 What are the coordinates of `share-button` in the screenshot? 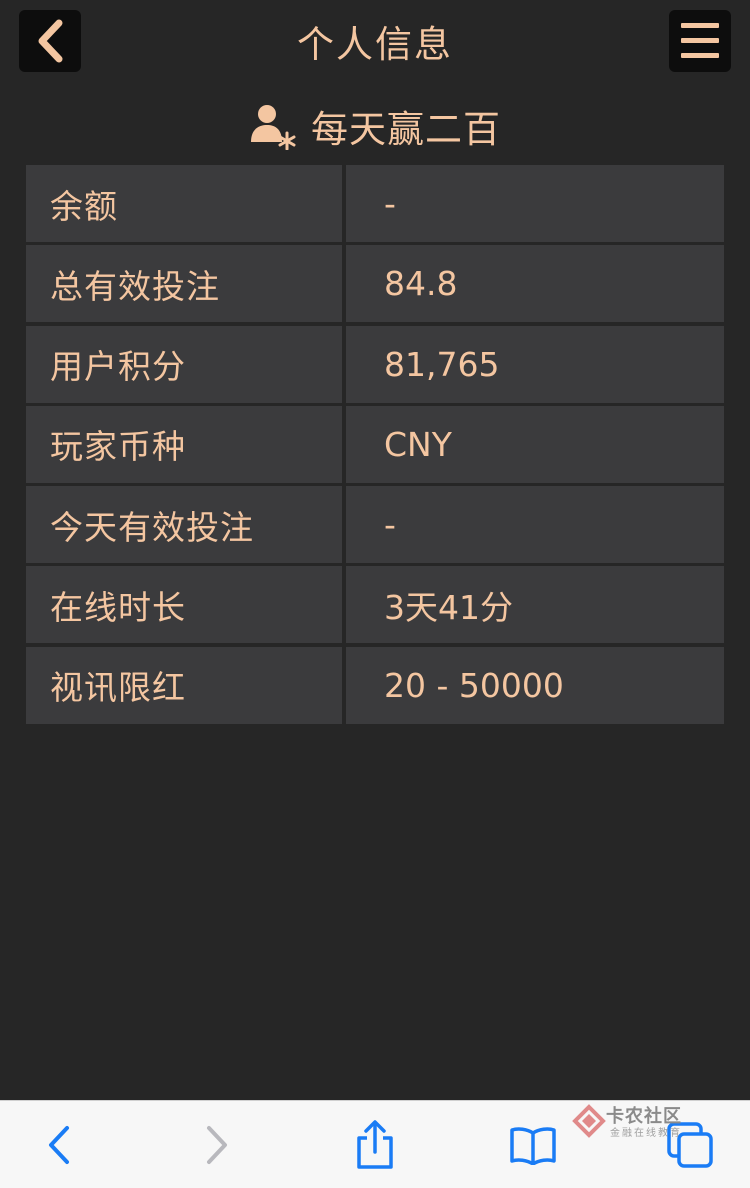 It's located at (375, 1145).